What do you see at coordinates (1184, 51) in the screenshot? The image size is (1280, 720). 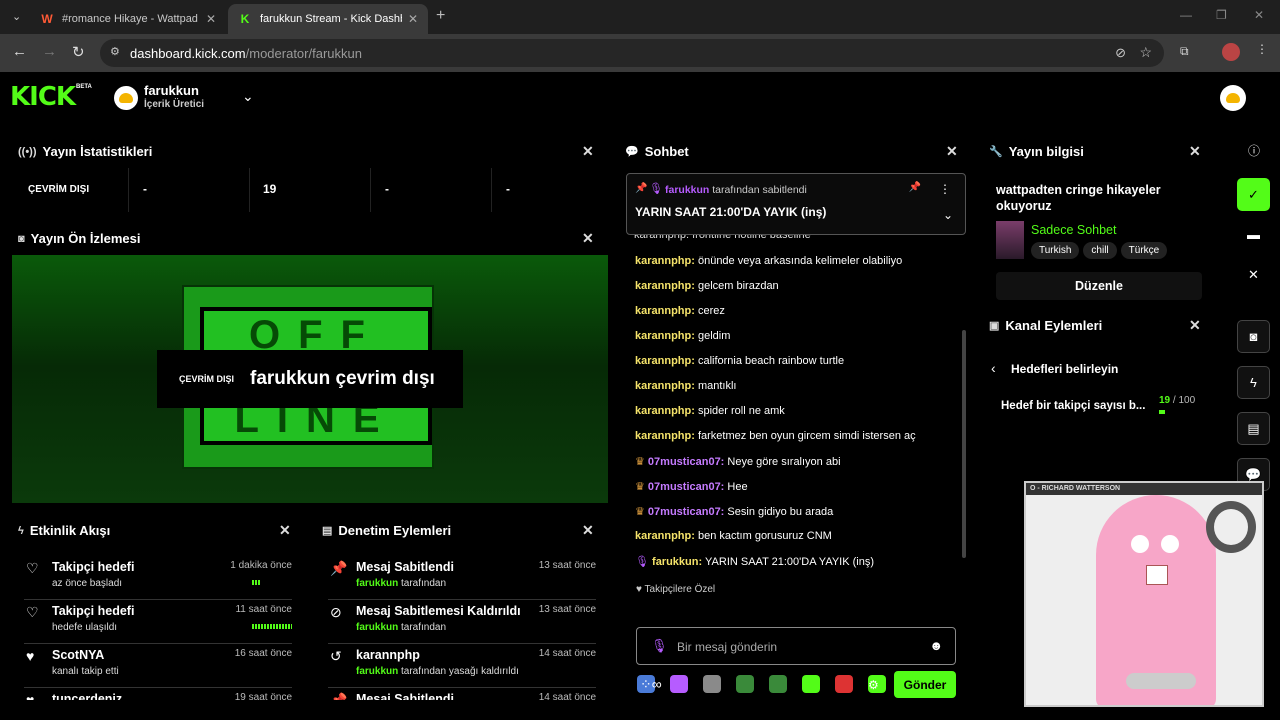 I see `extensions-icon: ⧉` at bounding box center [1184, 51].